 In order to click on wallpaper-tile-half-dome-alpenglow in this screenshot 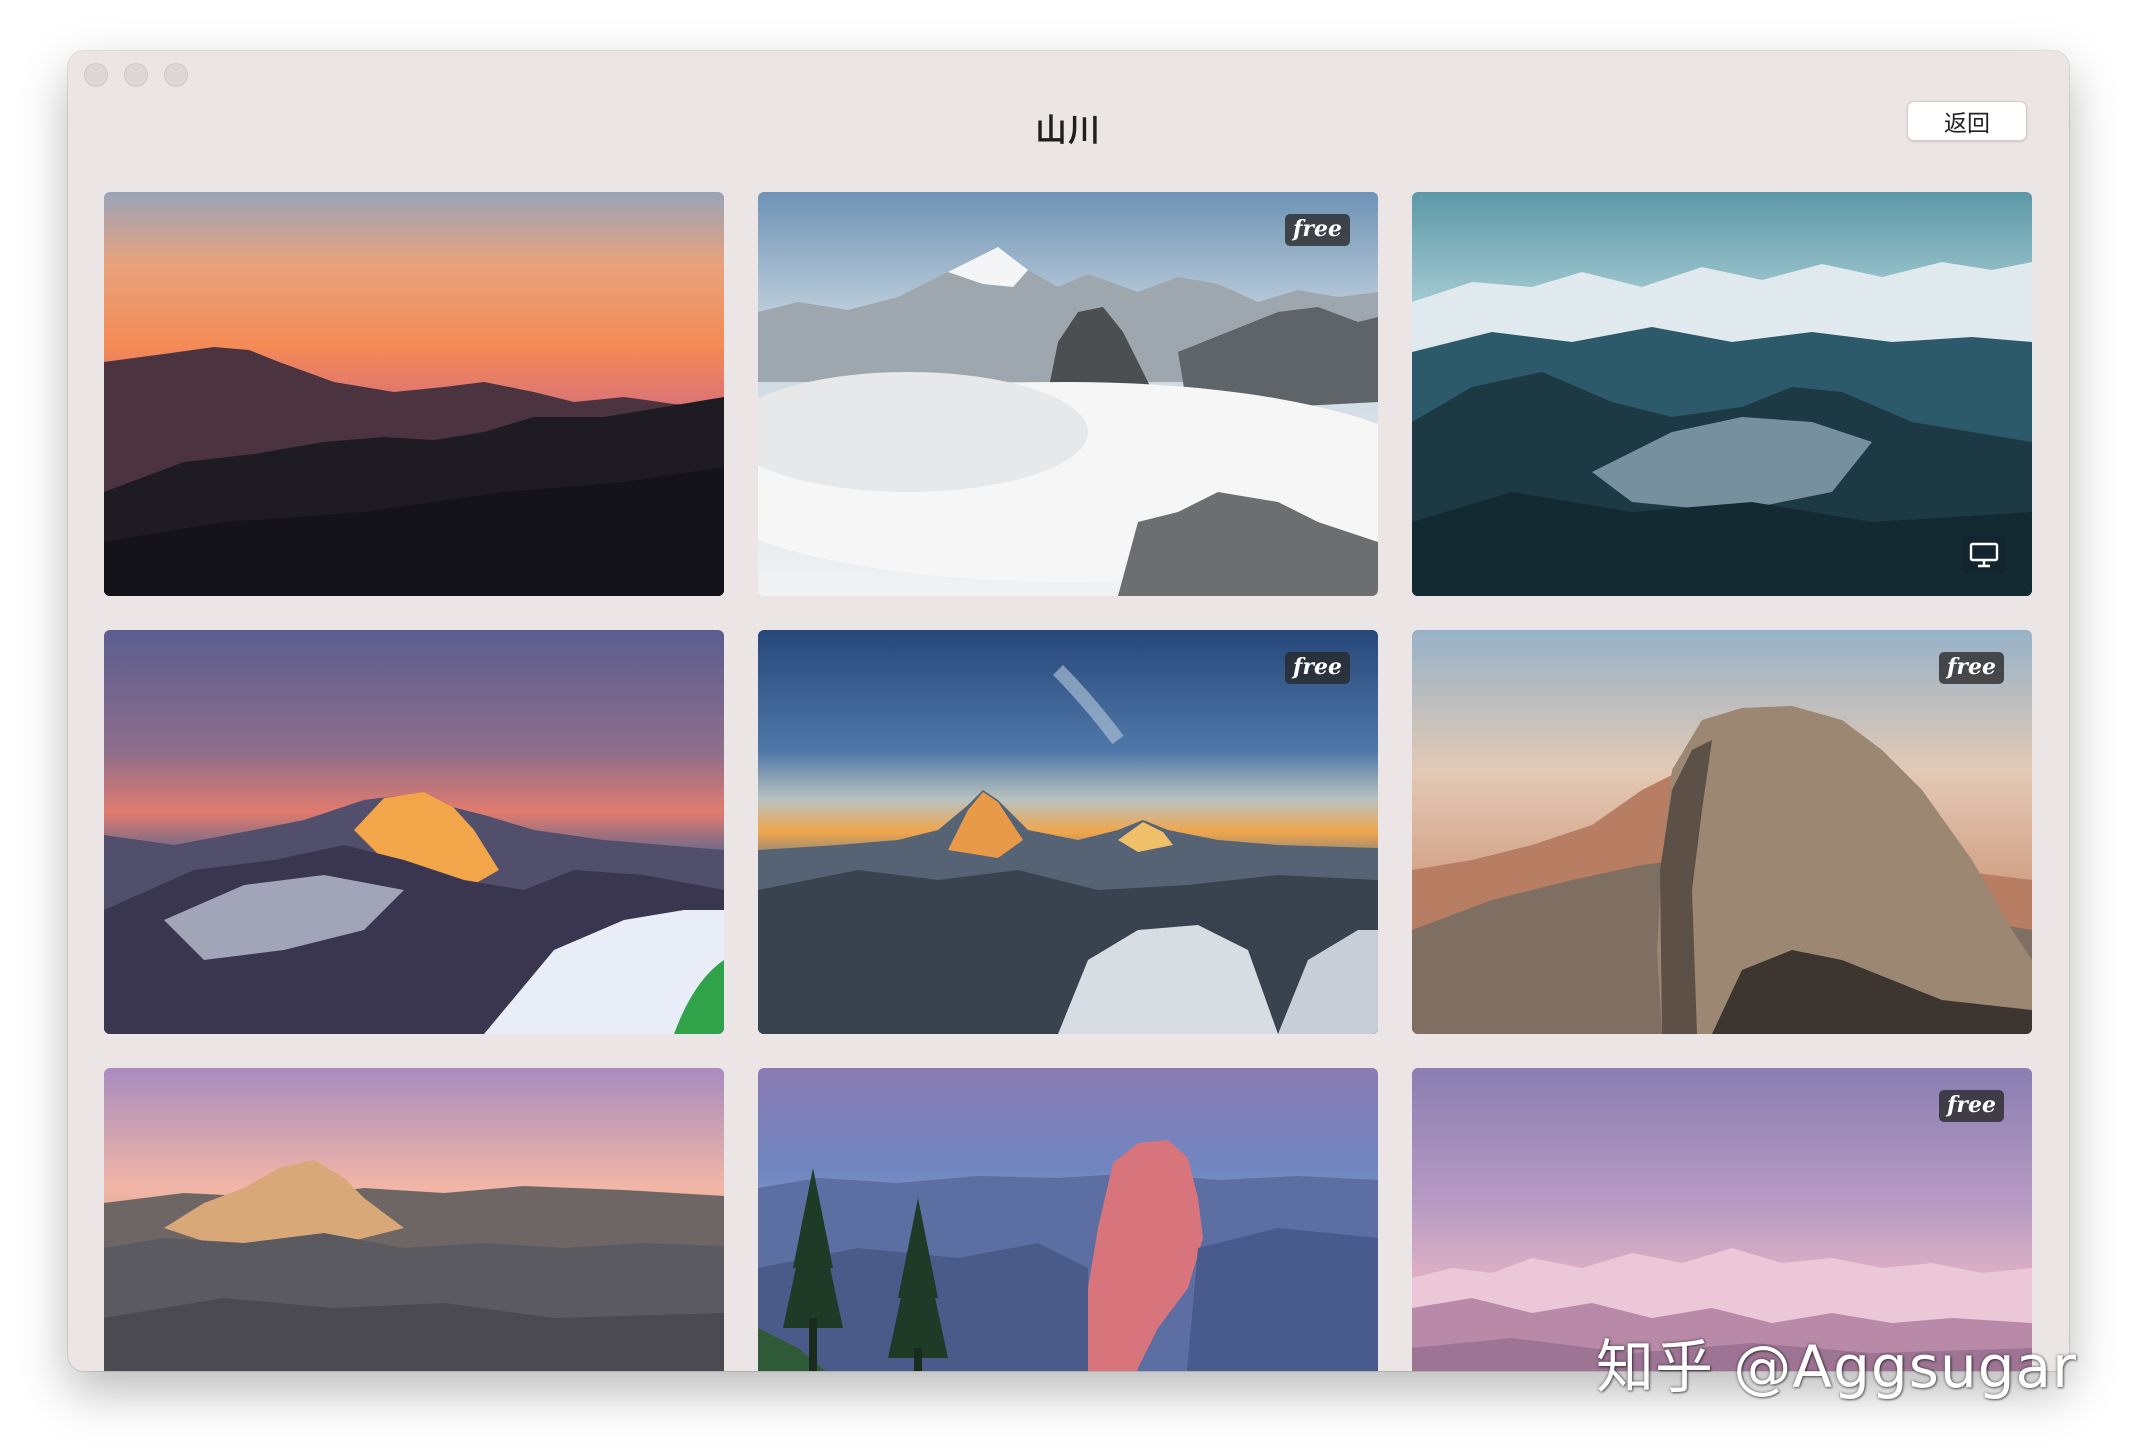, I will do `click(1068, 1219)`.